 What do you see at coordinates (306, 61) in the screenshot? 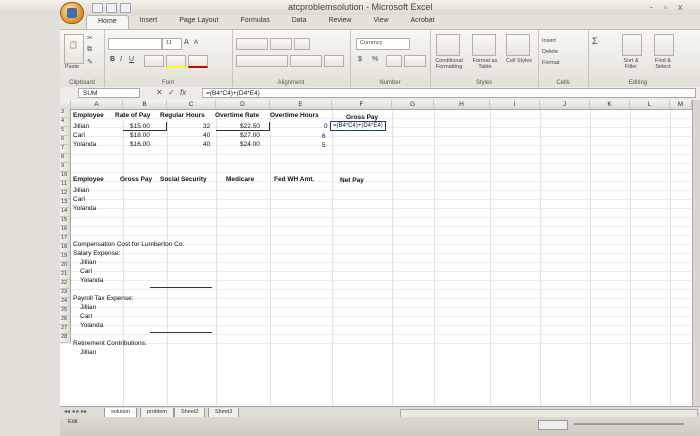
I see `indent-buttons` at bounding box center [306, 61].